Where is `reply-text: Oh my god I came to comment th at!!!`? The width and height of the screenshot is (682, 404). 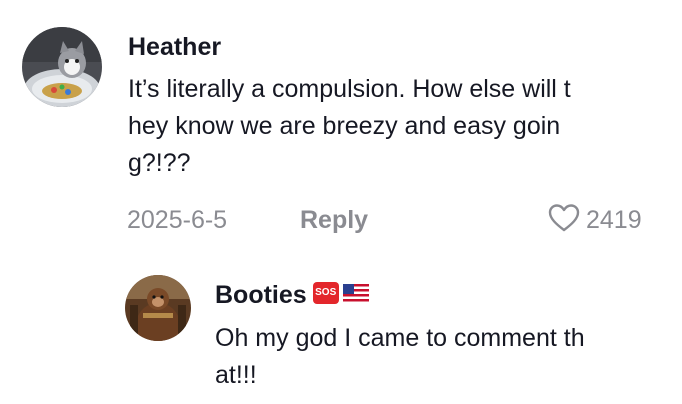 reply-text: Oh my god I came to comment th at!!! is located at coordinates (400, 357).